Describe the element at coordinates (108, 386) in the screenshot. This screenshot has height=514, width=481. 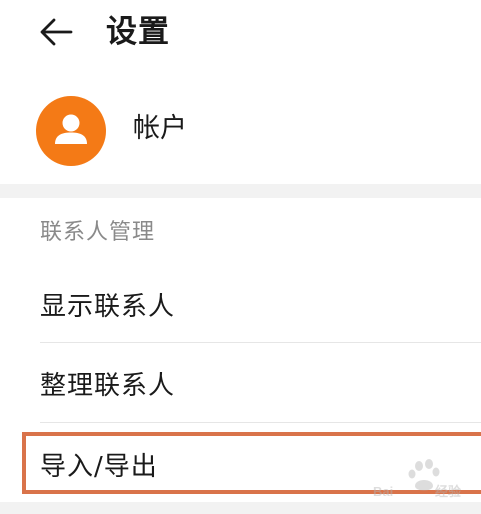
I see `menu-item-label: 整理联系人` at that location.